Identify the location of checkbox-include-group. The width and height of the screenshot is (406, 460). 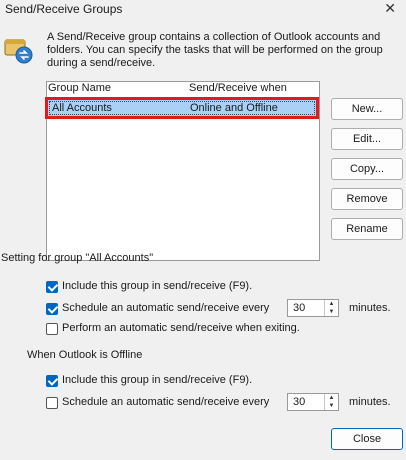
(52, 287).